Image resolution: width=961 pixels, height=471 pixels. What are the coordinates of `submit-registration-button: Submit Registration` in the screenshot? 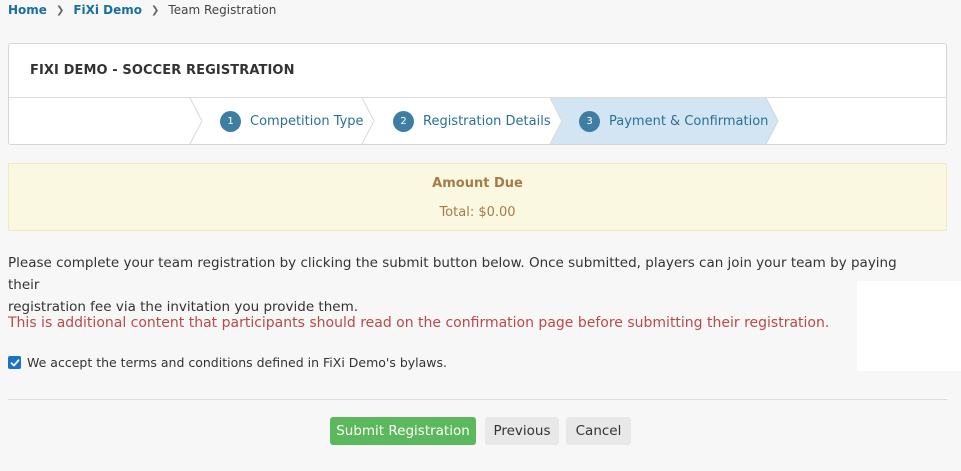 It's located at (403, 431).